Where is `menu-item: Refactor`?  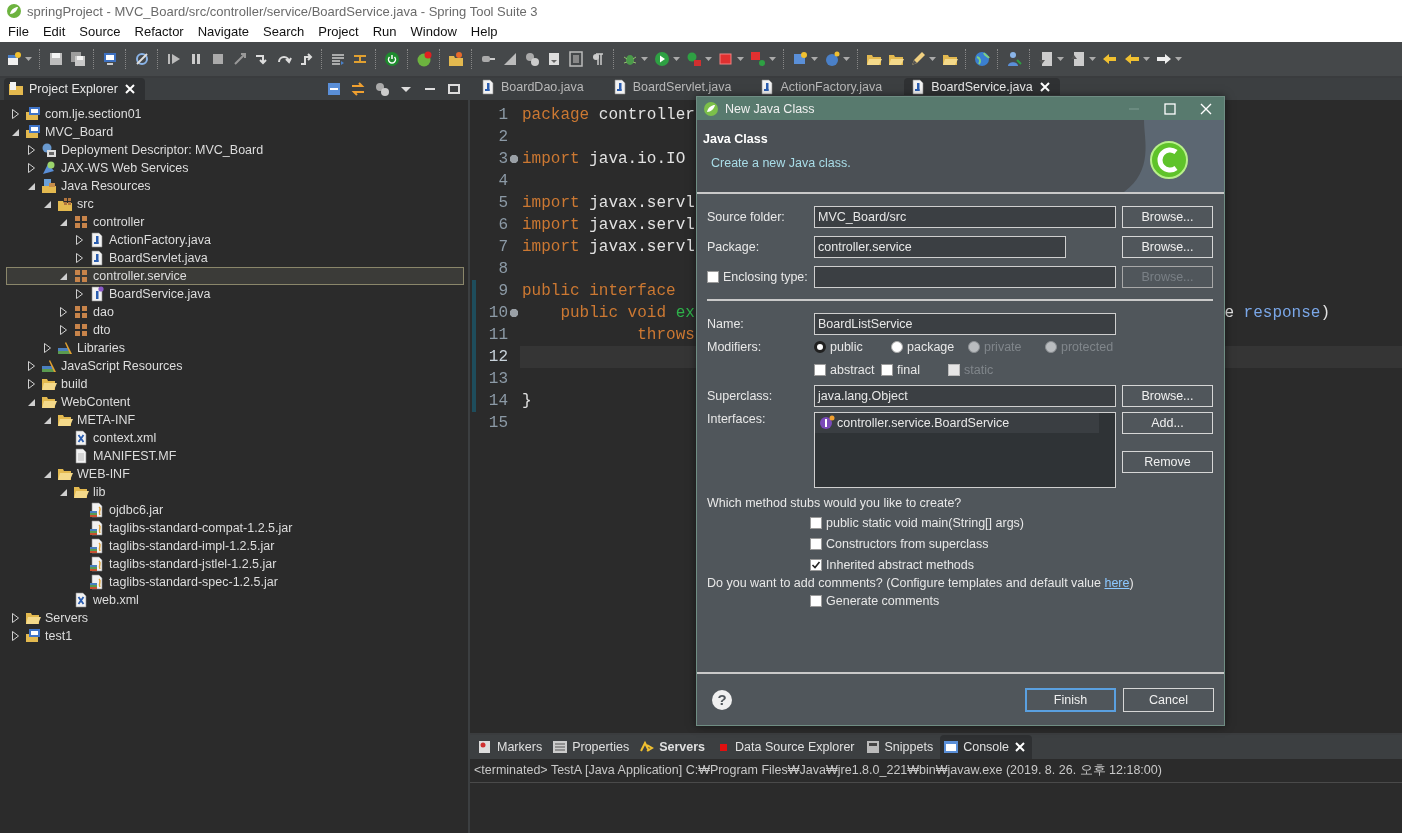 menu-item: Refactor is located at coordinates (159, 32).